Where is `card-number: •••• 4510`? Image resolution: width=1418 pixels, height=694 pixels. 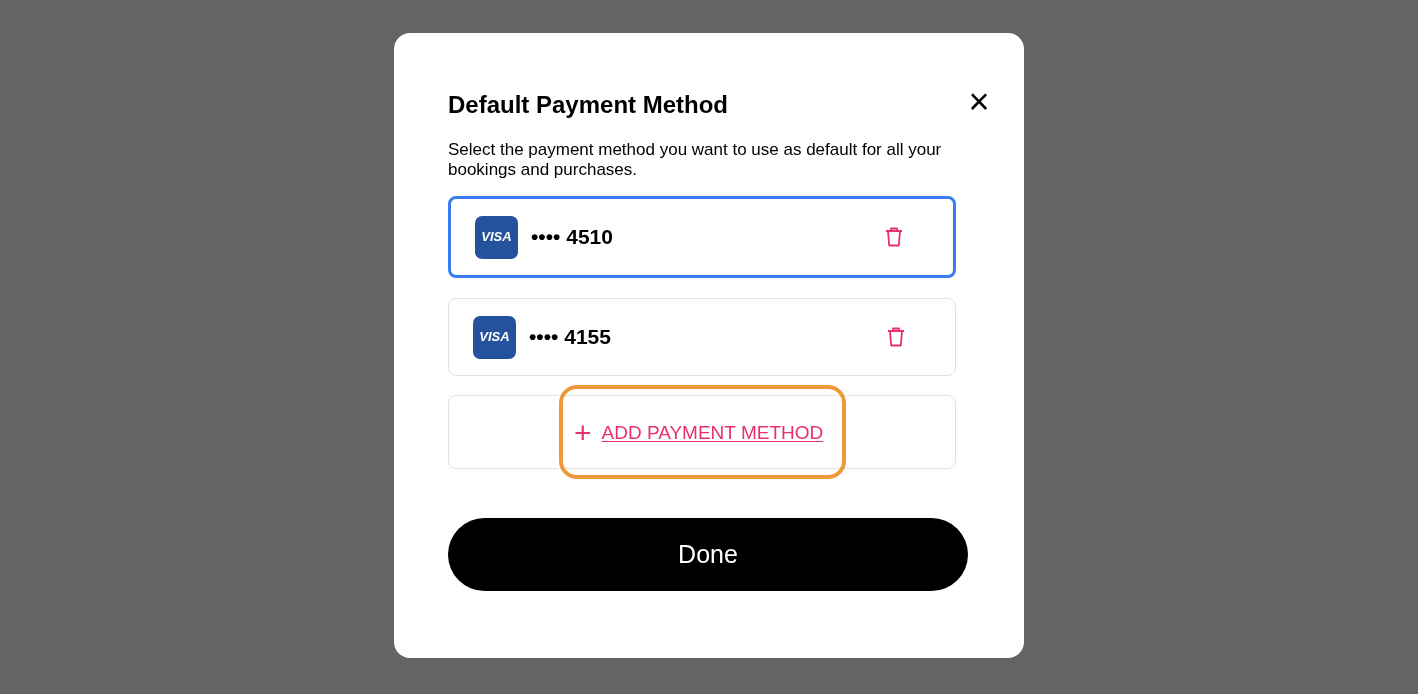
card-number: •••• 4510 is located at coordinates (572, 237).